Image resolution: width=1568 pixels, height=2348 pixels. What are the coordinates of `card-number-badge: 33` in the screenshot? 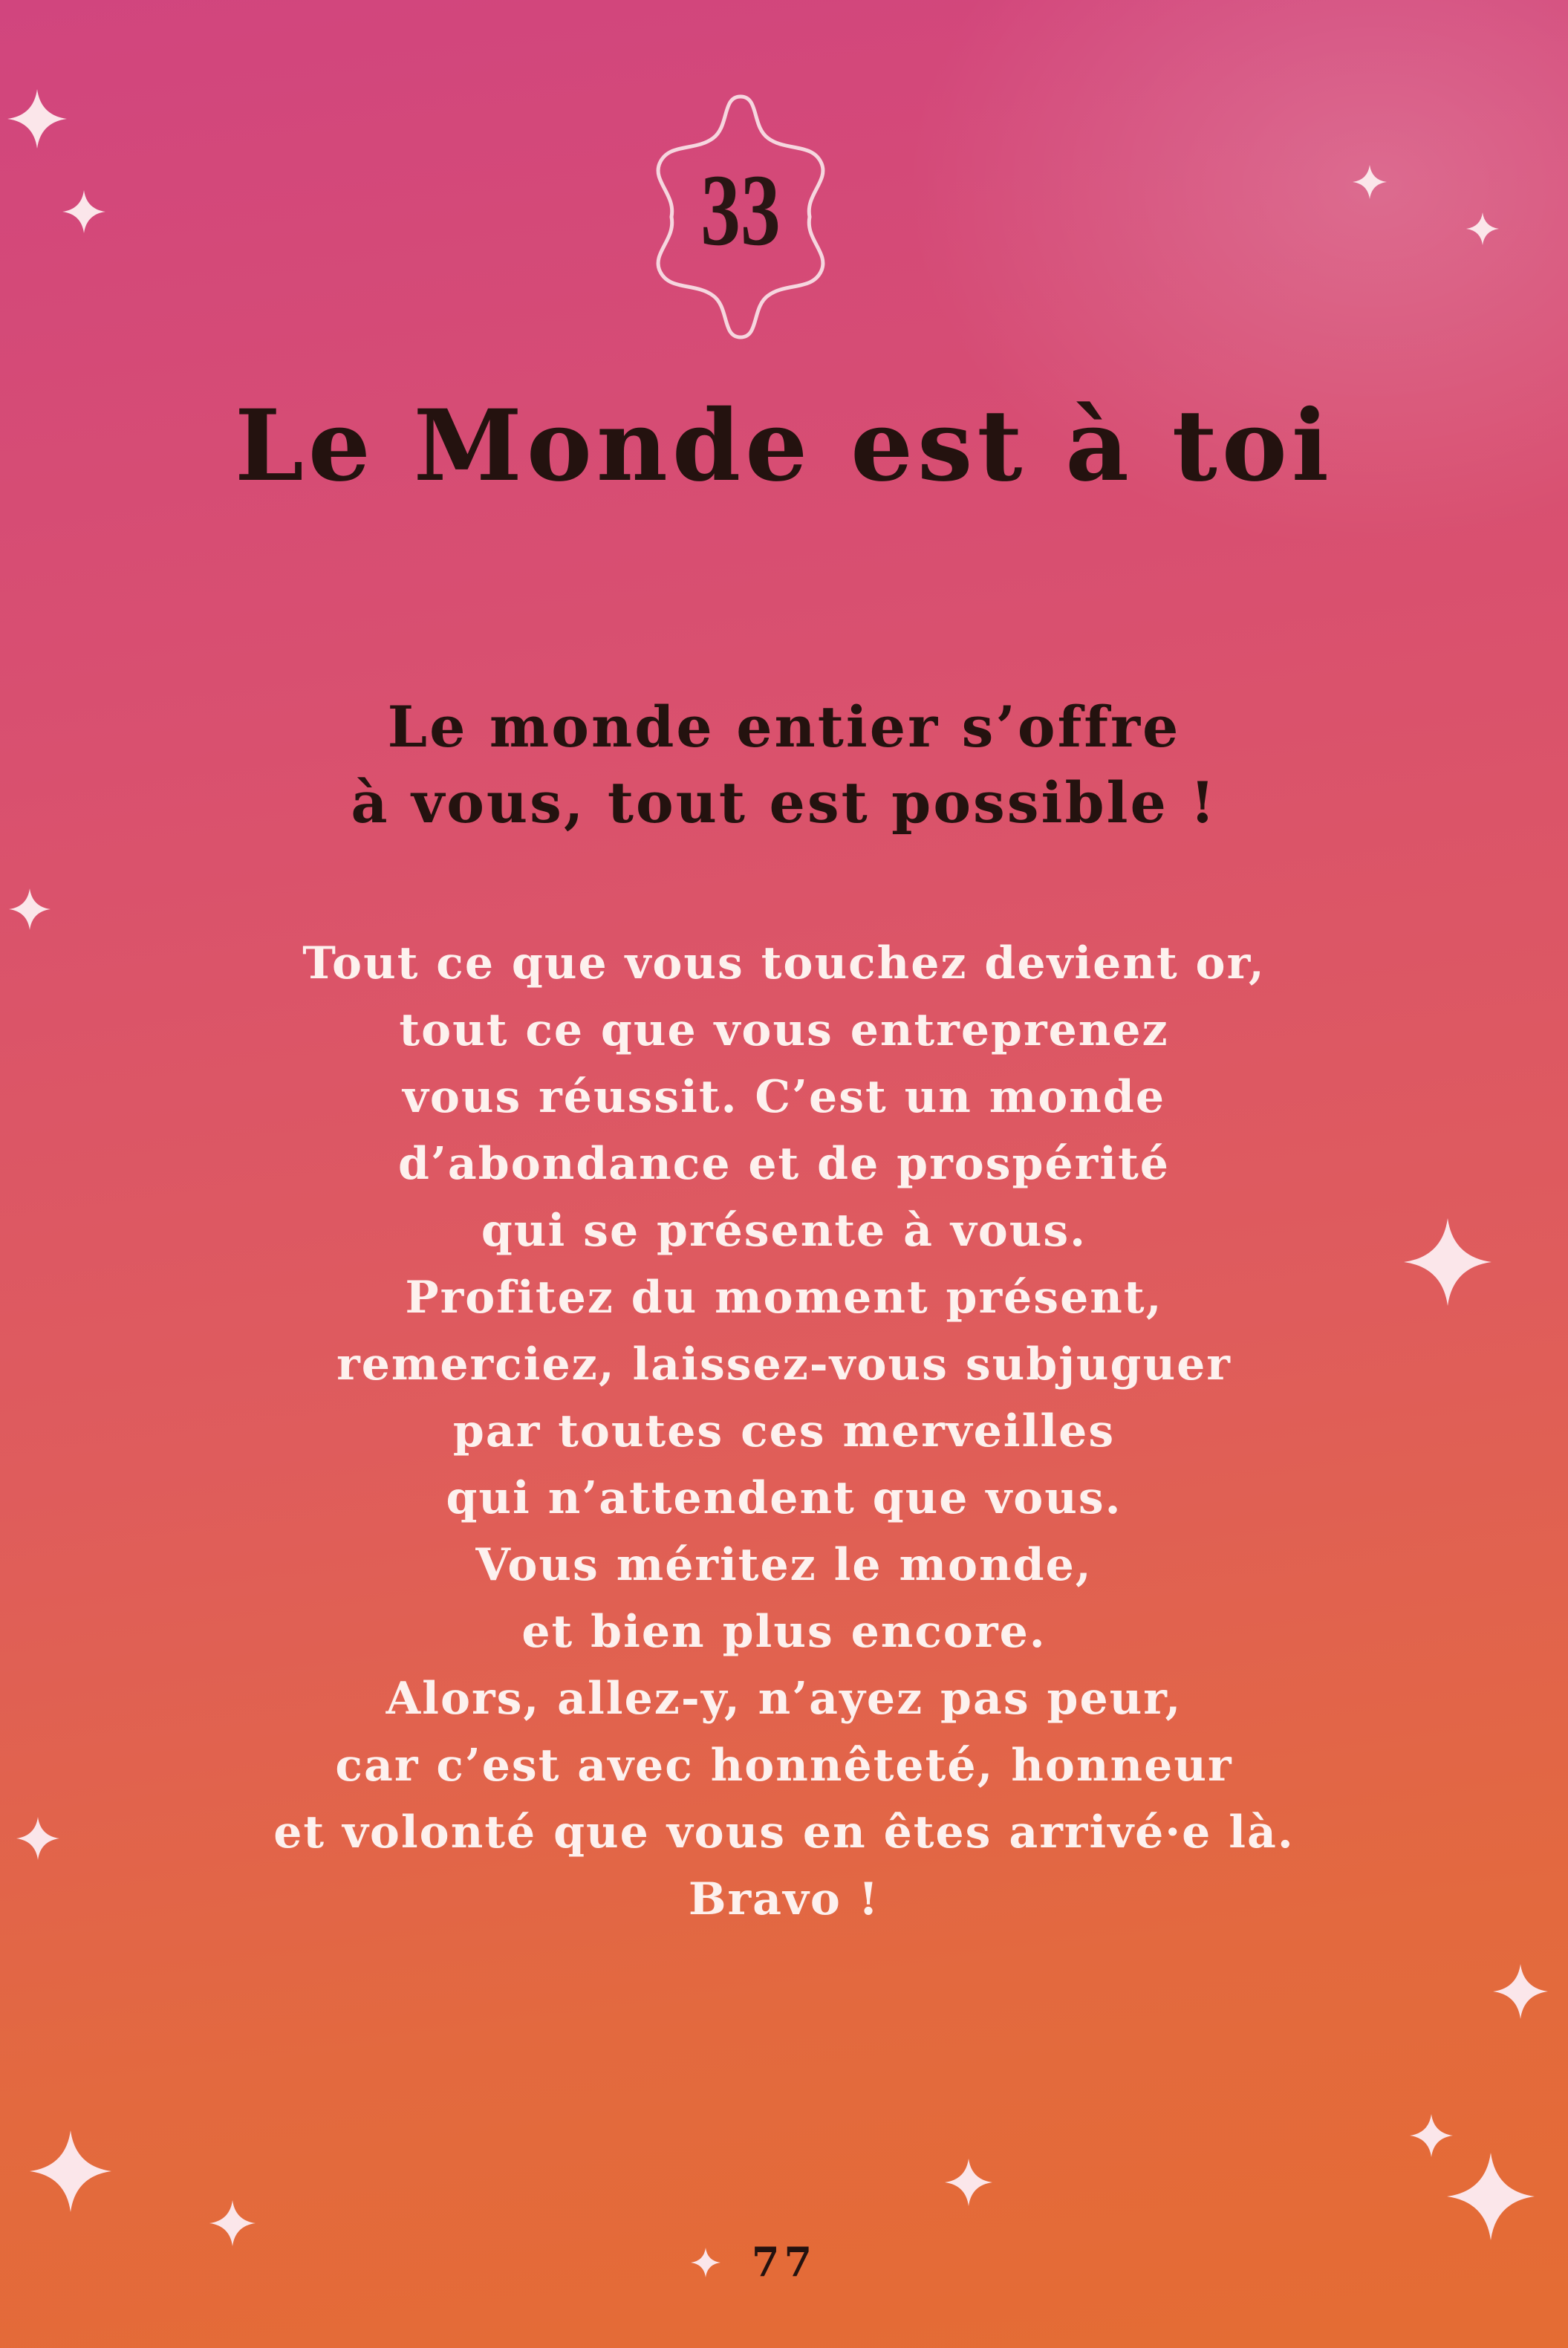 It's located at (741, 217).